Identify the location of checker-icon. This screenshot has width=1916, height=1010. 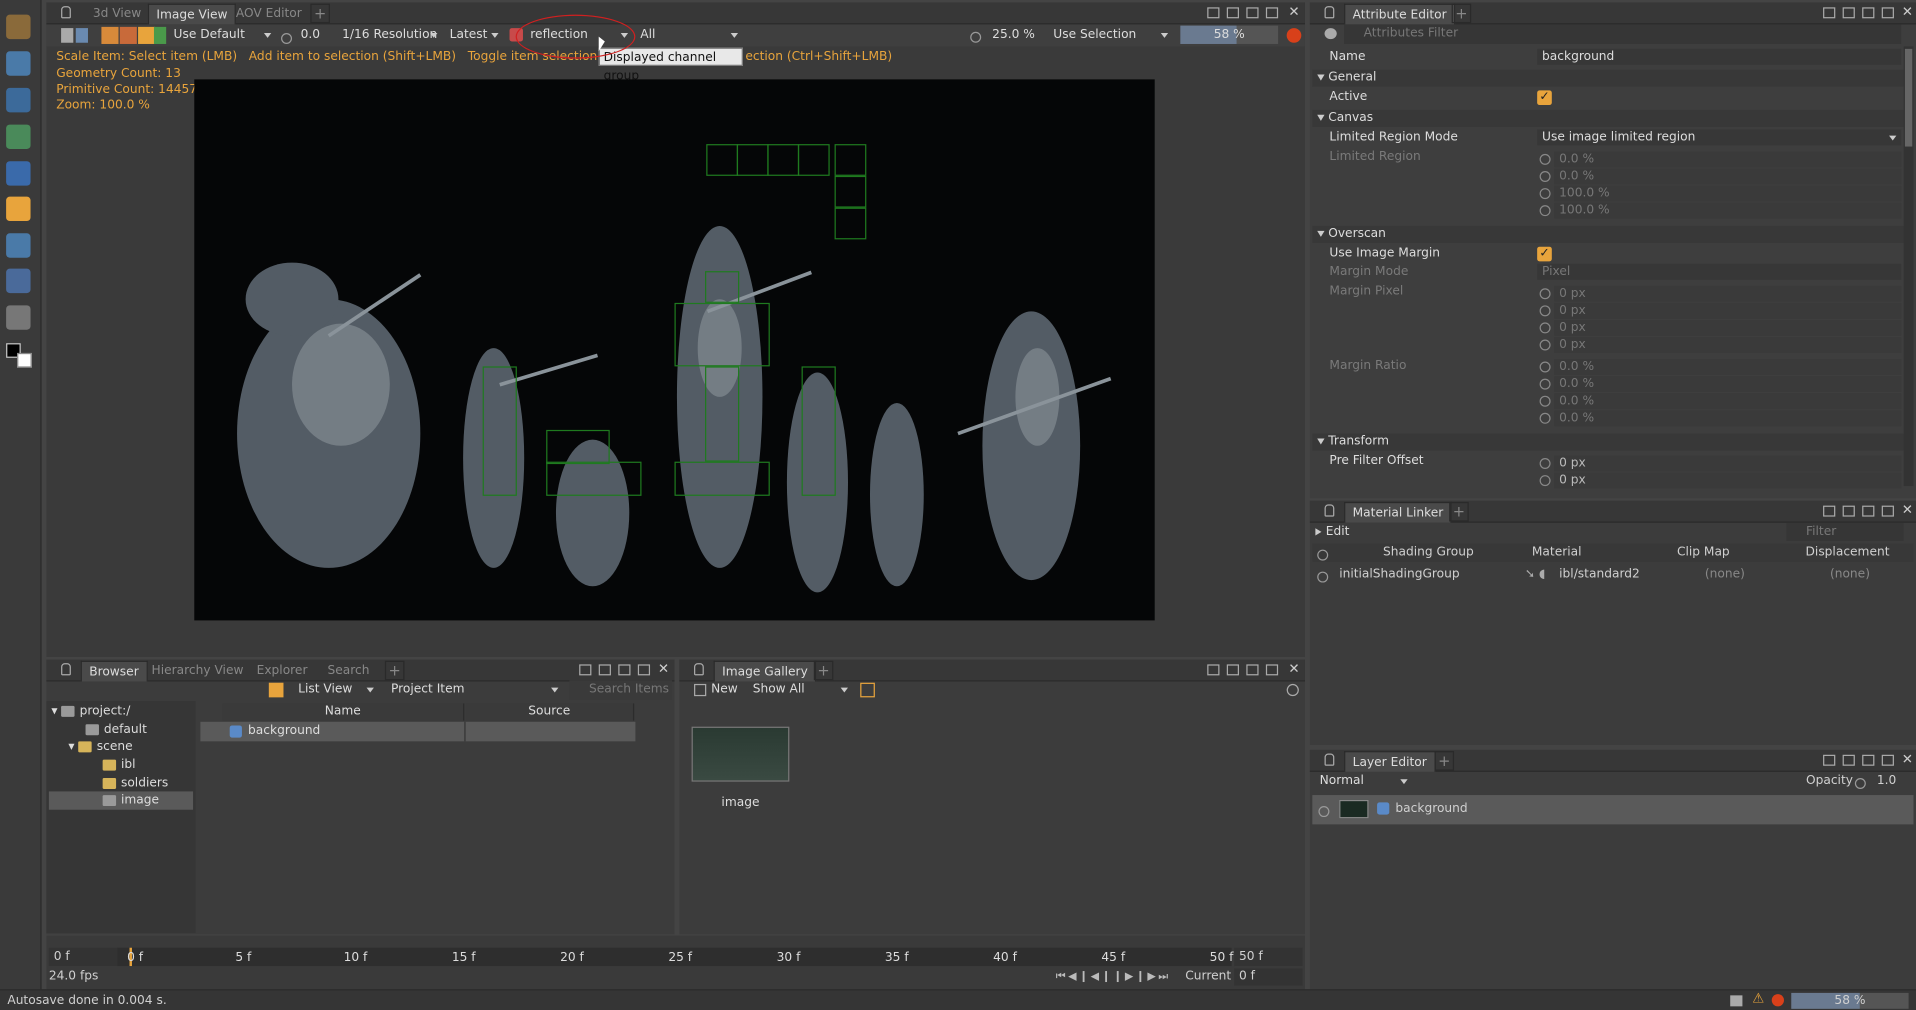
(110, 35).